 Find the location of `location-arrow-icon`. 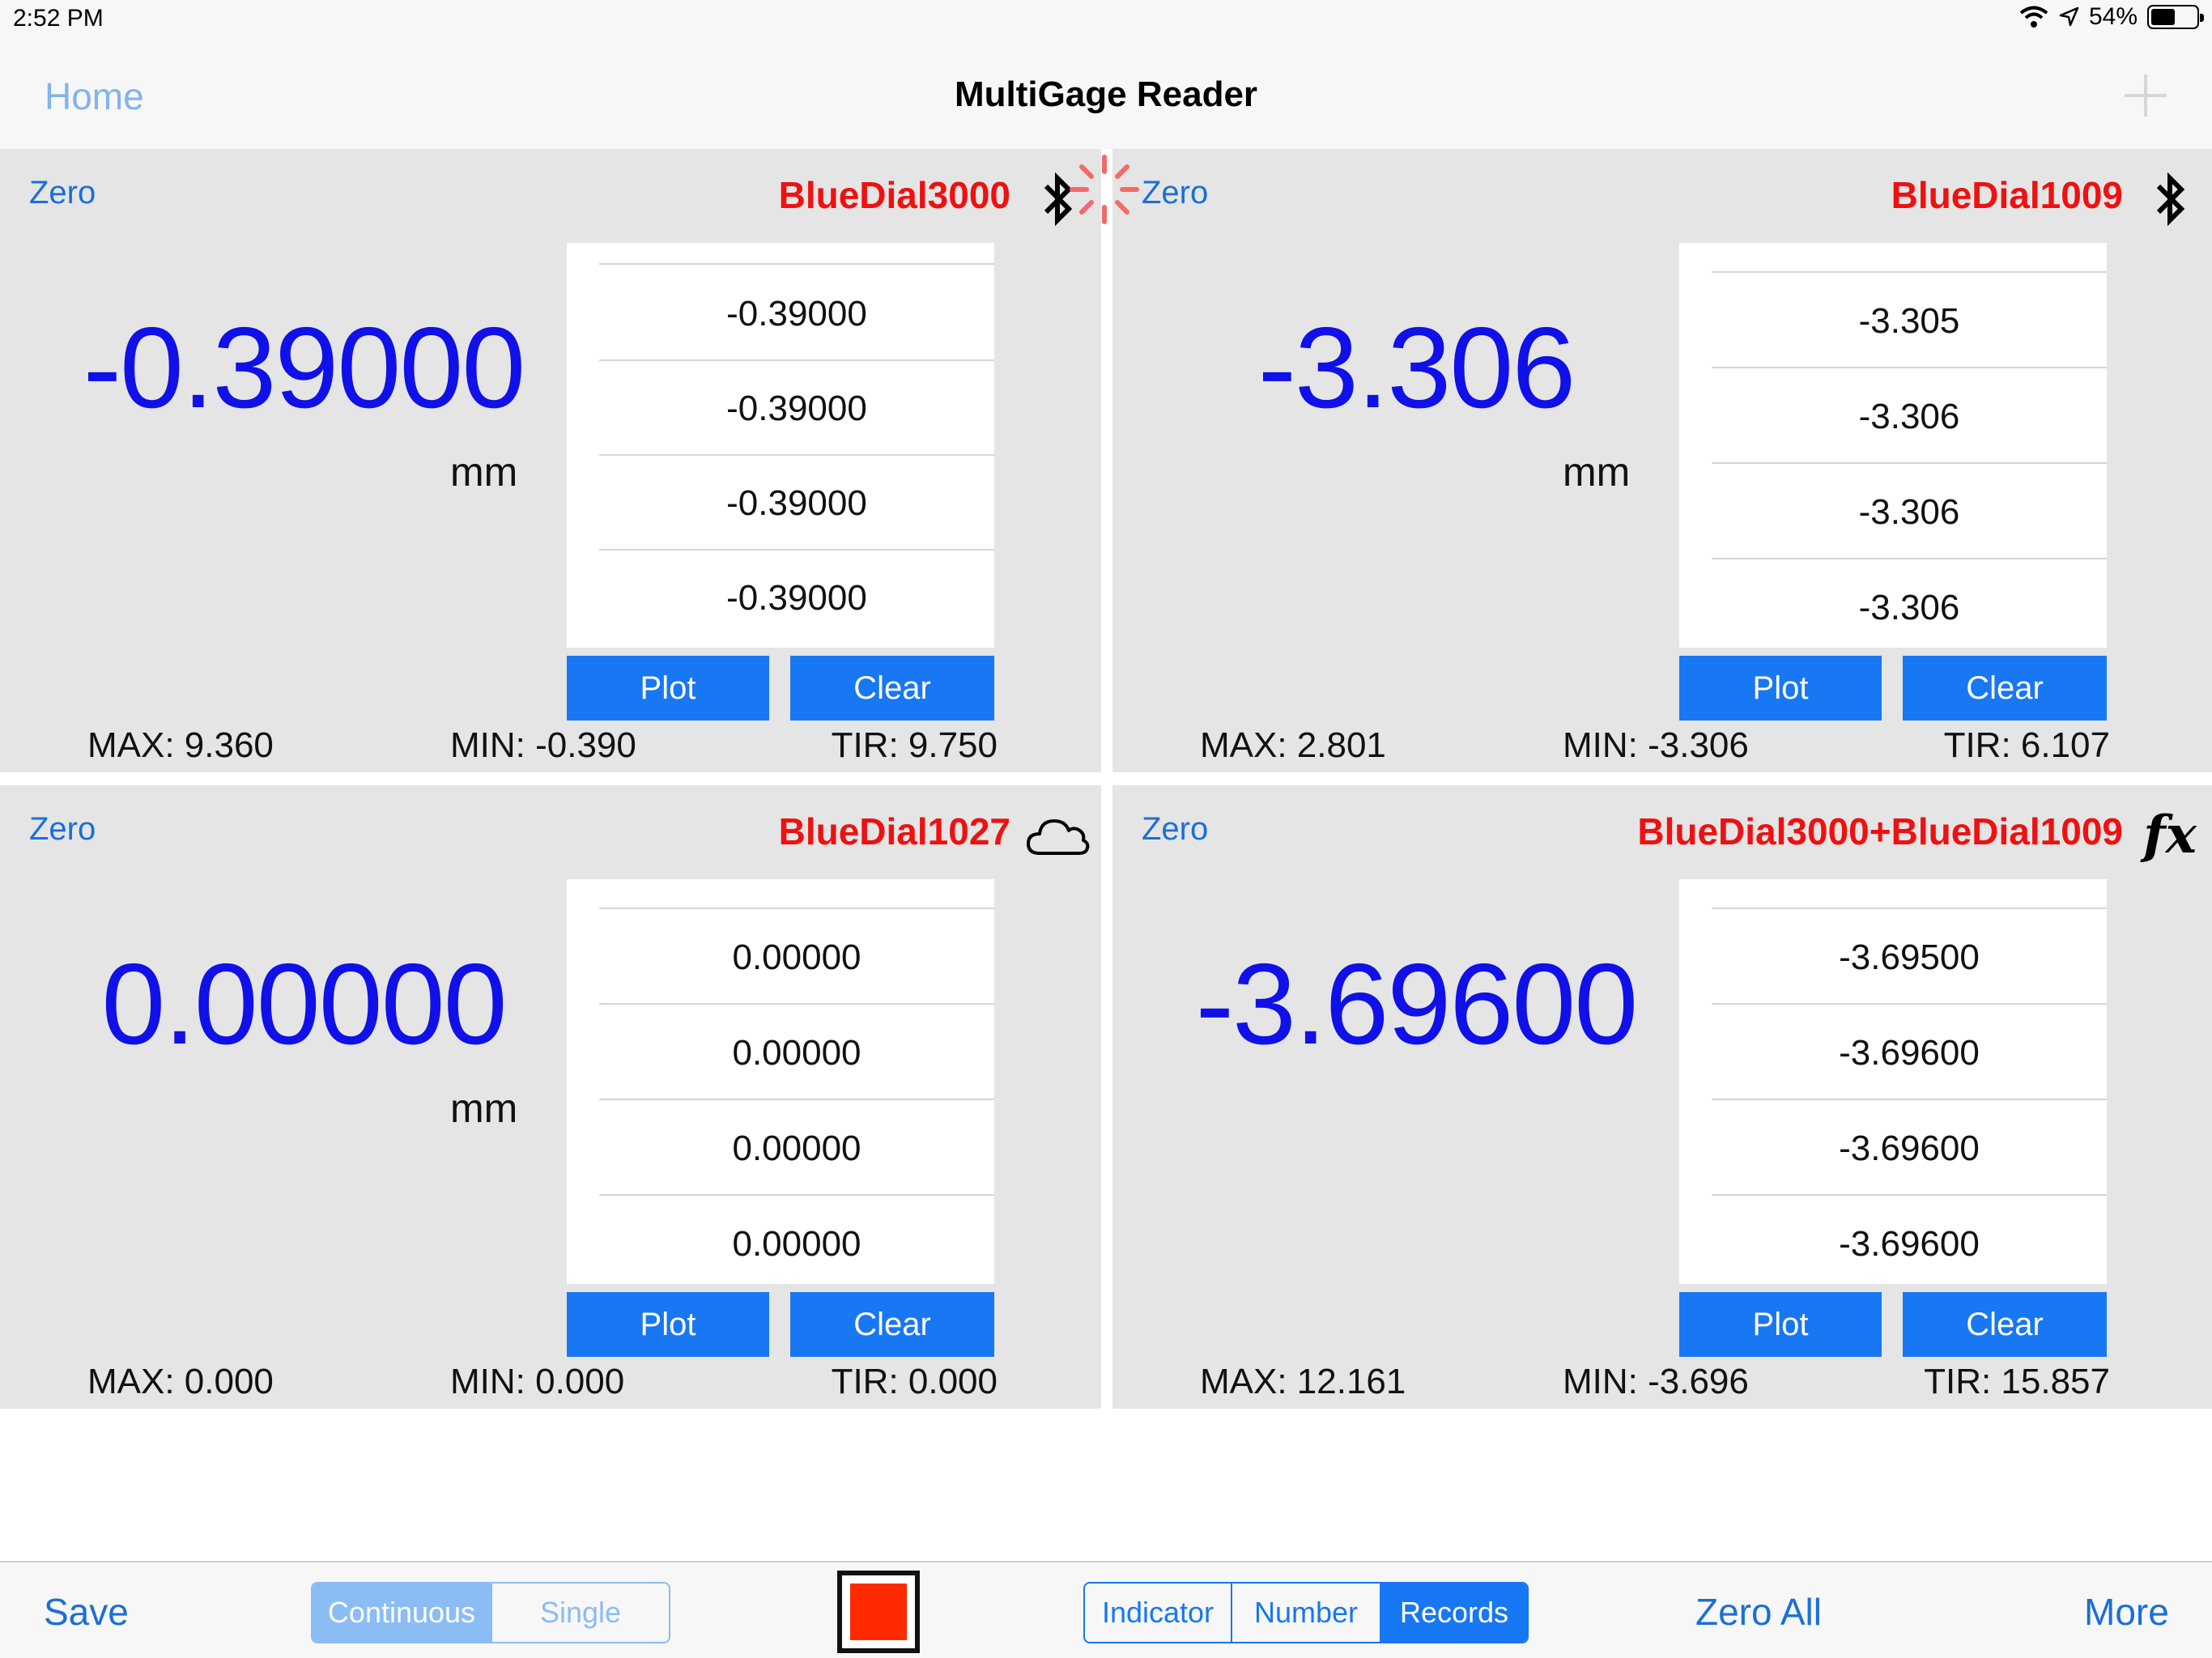

location-arrow-icon is located at coordinates (2069, 16).